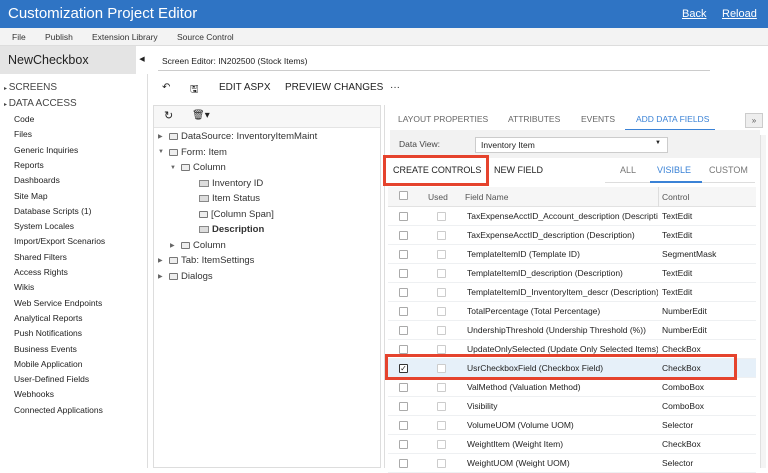  Describe the element at coordinates (205, 37) in the screenshot. I see `menu-source-control: Source Control` at that location.